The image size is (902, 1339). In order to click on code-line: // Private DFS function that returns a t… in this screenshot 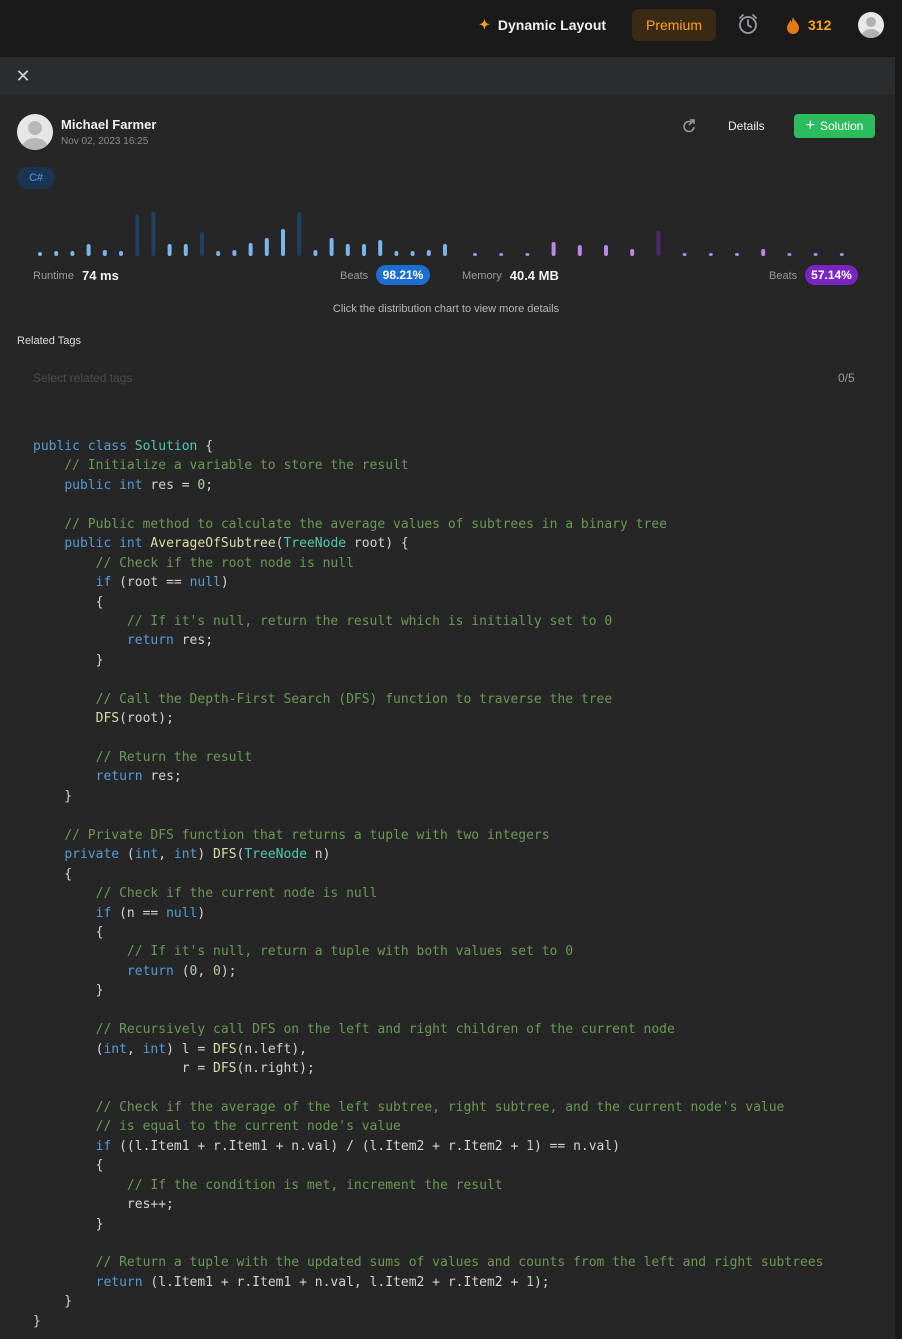, I will do `click(307, 835)`.